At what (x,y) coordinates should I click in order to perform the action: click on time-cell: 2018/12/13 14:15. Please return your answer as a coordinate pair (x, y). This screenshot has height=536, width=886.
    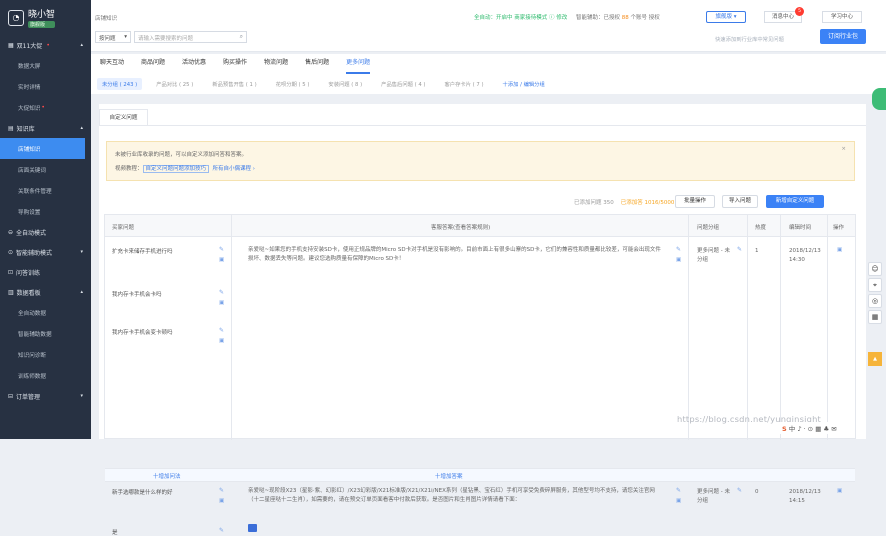
    Looking at the image, I should click on (805, 496).